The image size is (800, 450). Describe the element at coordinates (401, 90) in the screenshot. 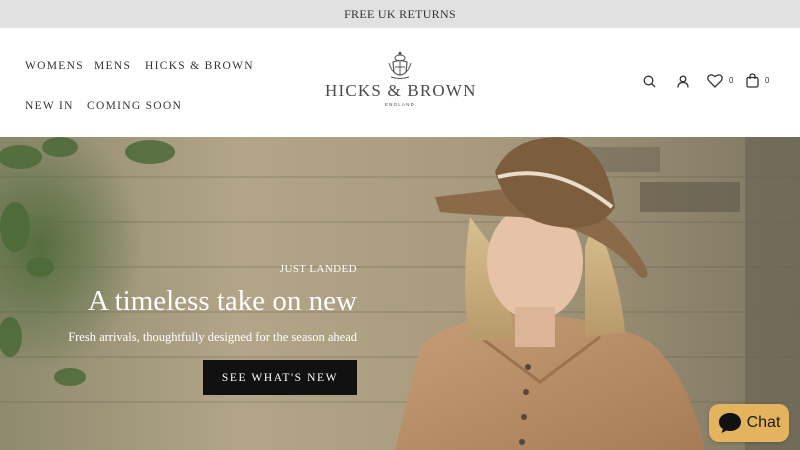

I see `logo-name: HICKS & BROWN` at that location.